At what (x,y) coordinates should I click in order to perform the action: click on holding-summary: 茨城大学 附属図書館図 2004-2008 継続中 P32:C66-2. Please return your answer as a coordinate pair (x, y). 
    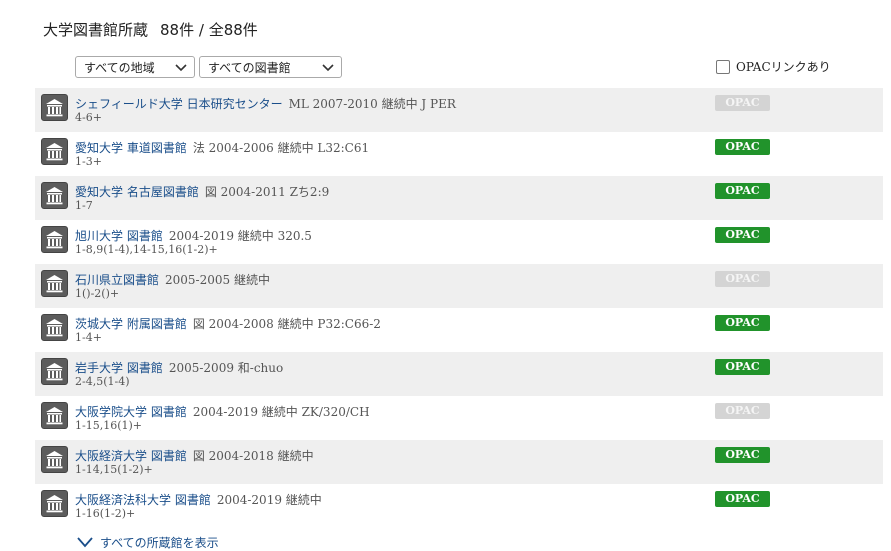
    Looking at the image, I should click on (228, 323).